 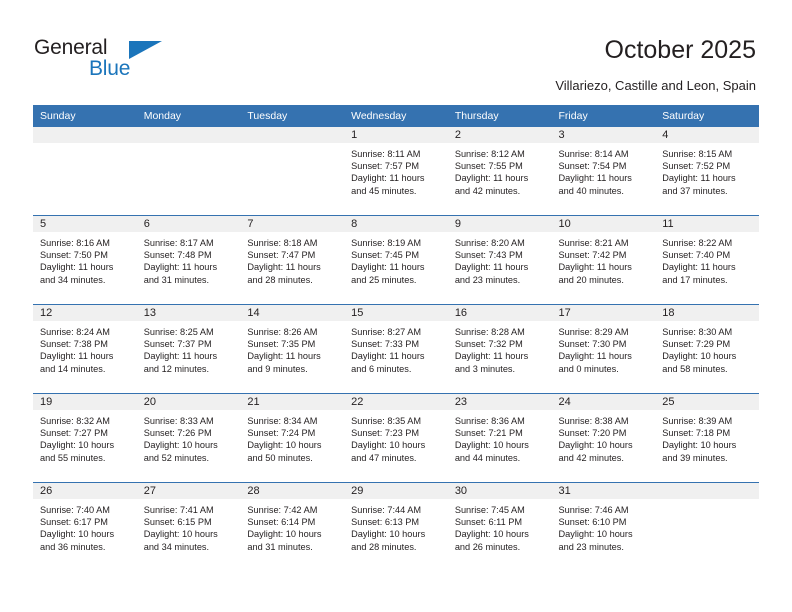 What do you see at coordinates (292, 313) in the screenshot?
I see `day-number: 14` at bounding box center [292, 313].